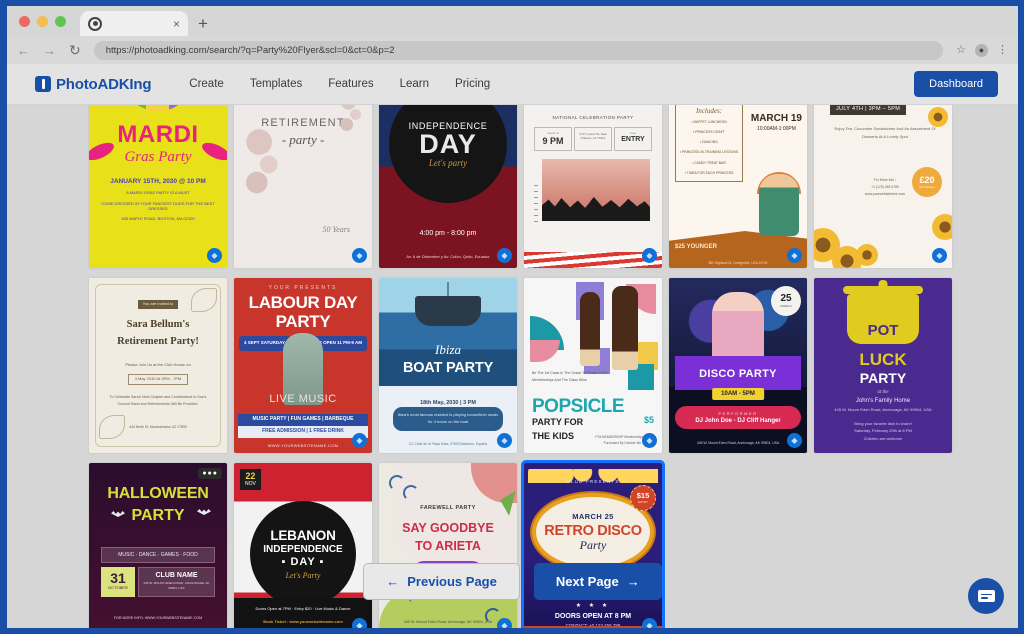  Describe the element at coordinates (625, 328) in the screenshot. I see `popsicle-icon` at that location.